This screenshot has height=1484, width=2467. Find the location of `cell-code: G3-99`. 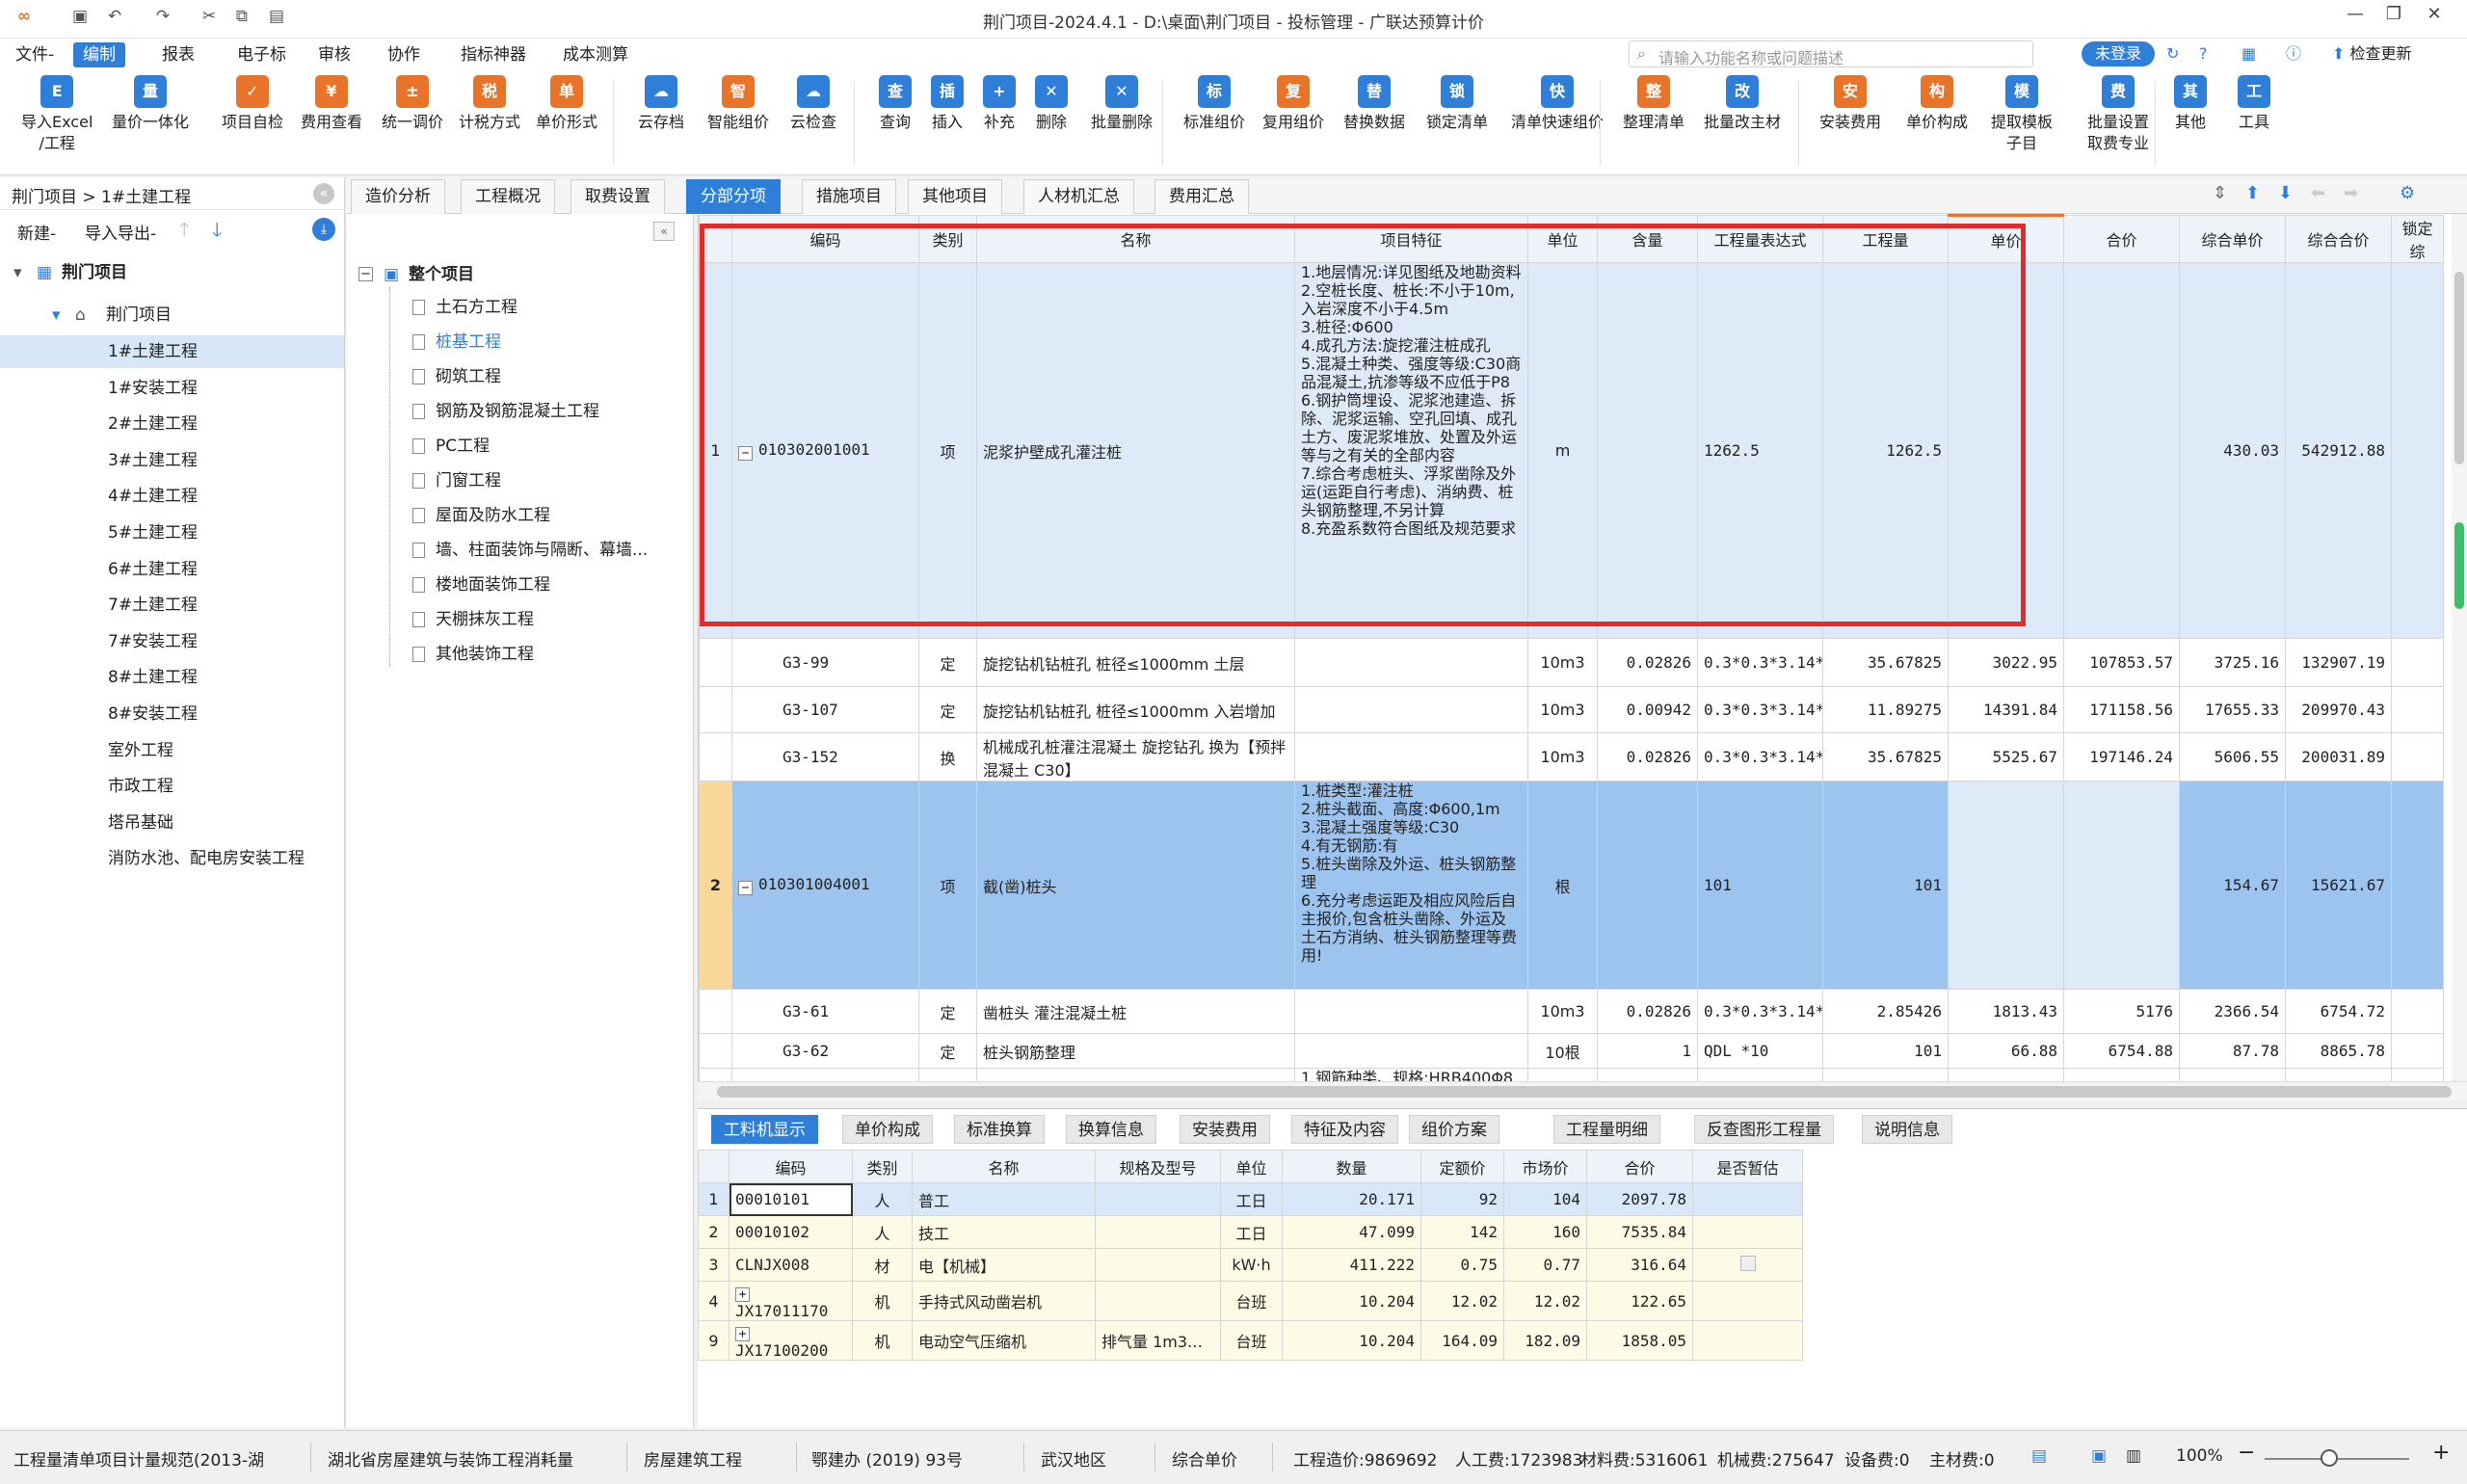

cell-code: G3-99 is located at coordinates (825, 662).